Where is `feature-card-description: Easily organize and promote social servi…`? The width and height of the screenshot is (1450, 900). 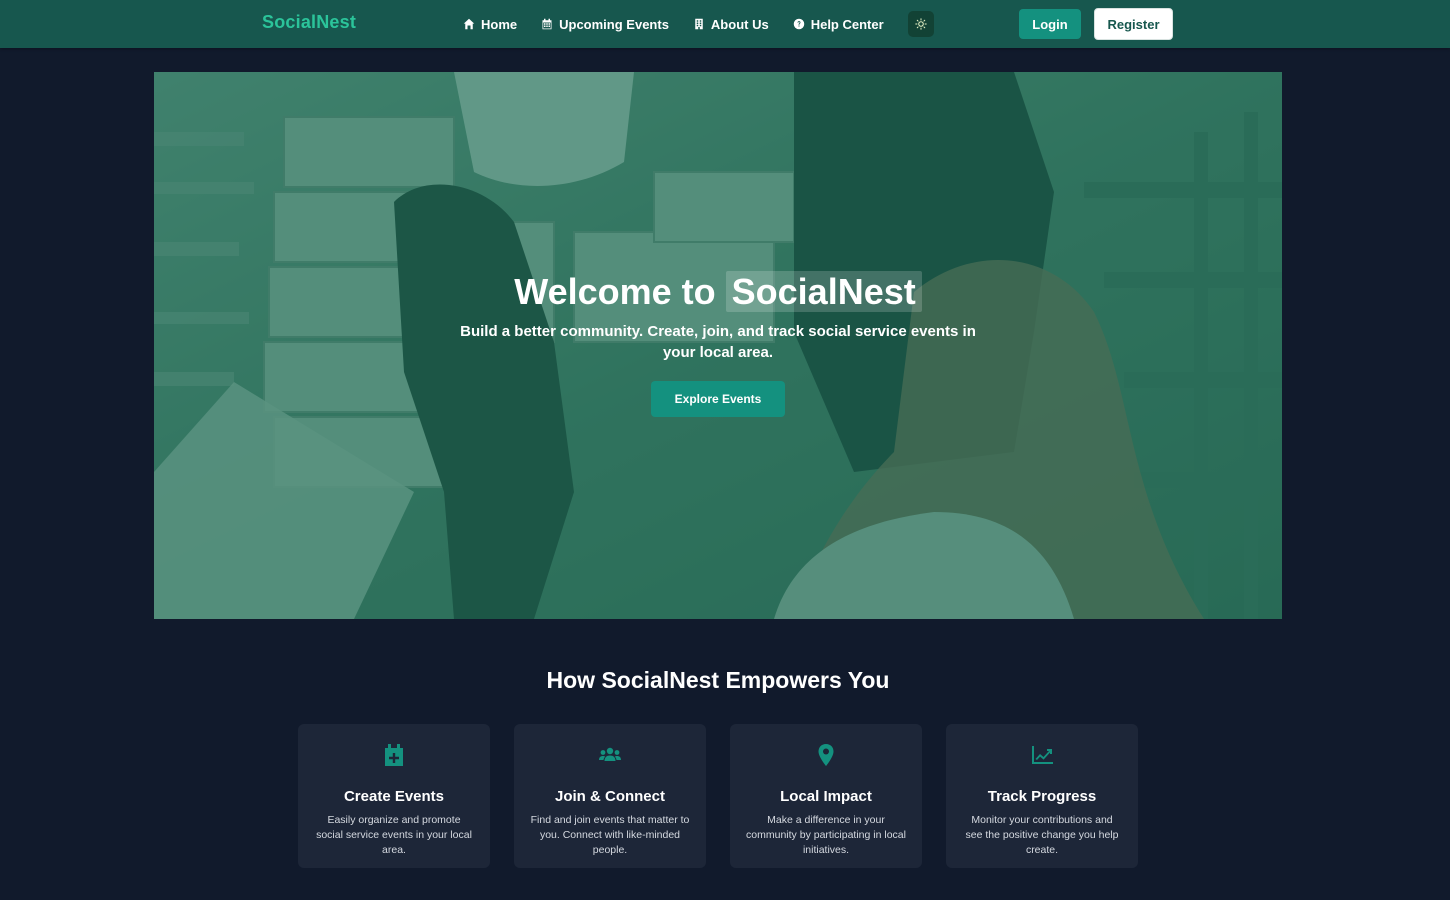
feature-card-description: Easily organize and promote social servi… is located at coordinates (394, 835).